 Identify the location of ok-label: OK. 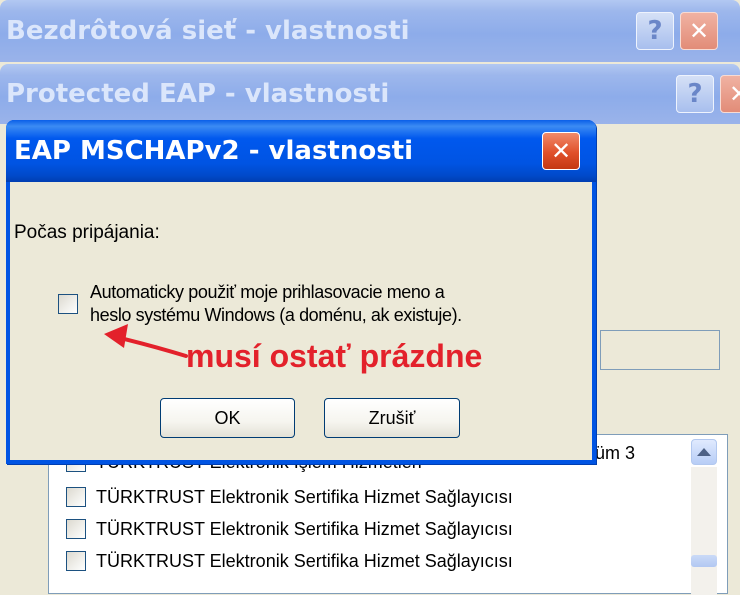
(227, 417).